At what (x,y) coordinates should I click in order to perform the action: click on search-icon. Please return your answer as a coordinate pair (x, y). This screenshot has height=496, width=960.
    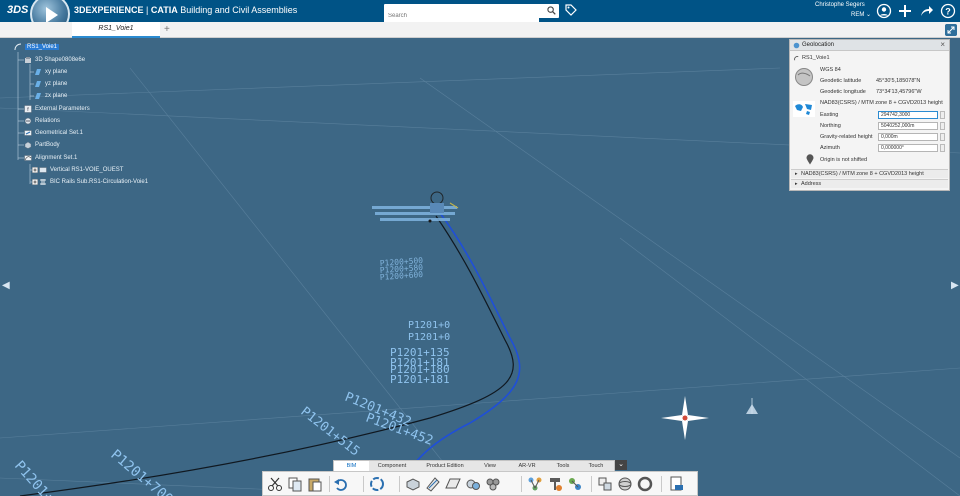
    Looking at the image, I should click on (551, 10).